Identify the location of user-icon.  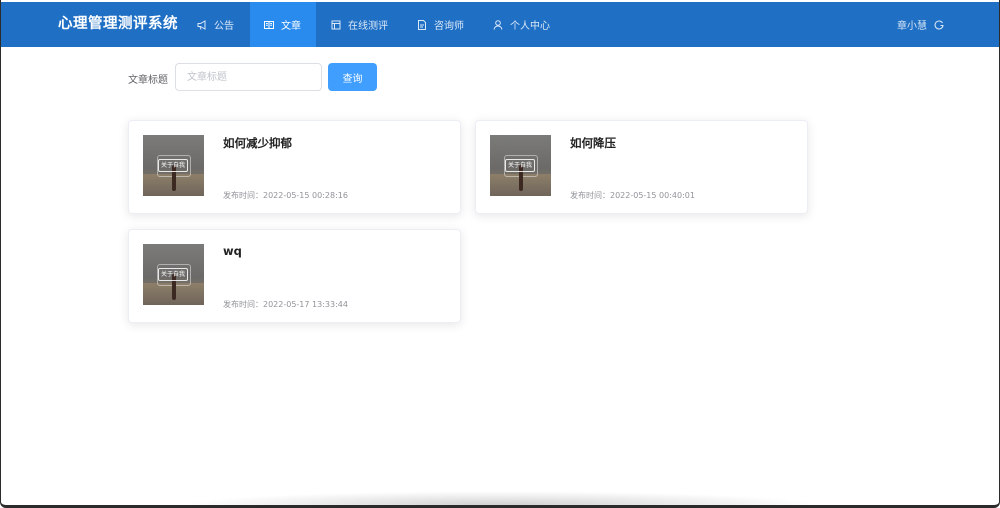
(498, 25).